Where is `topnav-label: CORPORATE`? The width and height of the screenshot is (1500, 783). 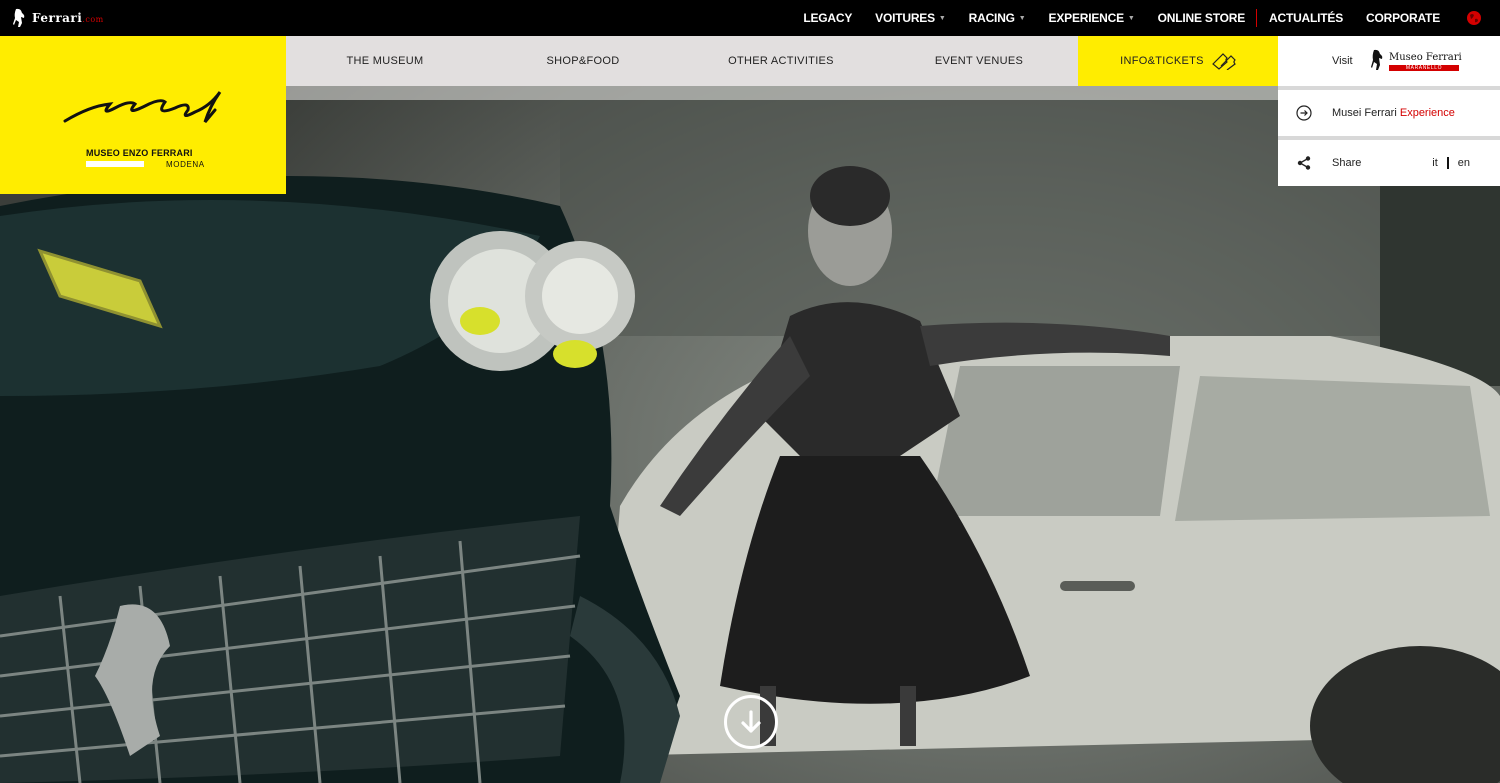 topnav-label: CORPORATE is located at coordinates (1403, 18).